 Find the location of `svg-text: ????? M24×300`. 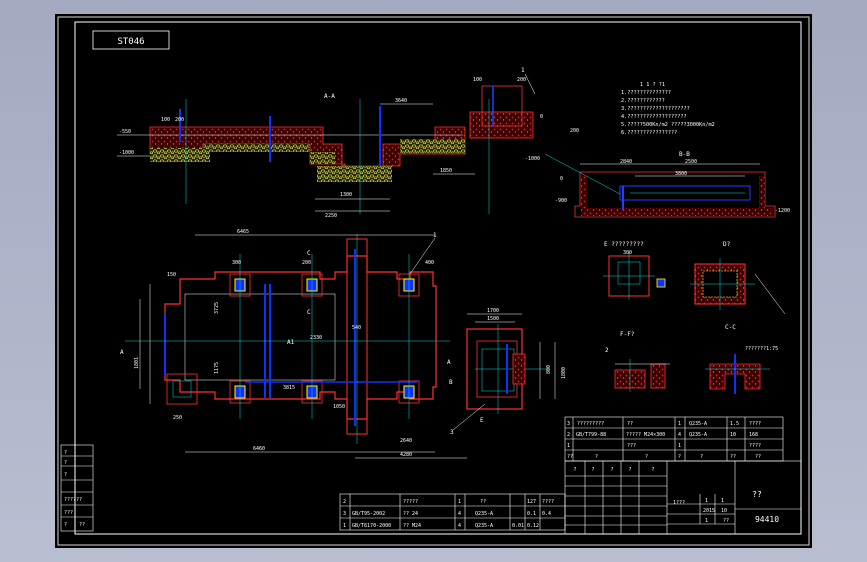

svg-text: ????? M24×300 is located at coordinates (645, 435).